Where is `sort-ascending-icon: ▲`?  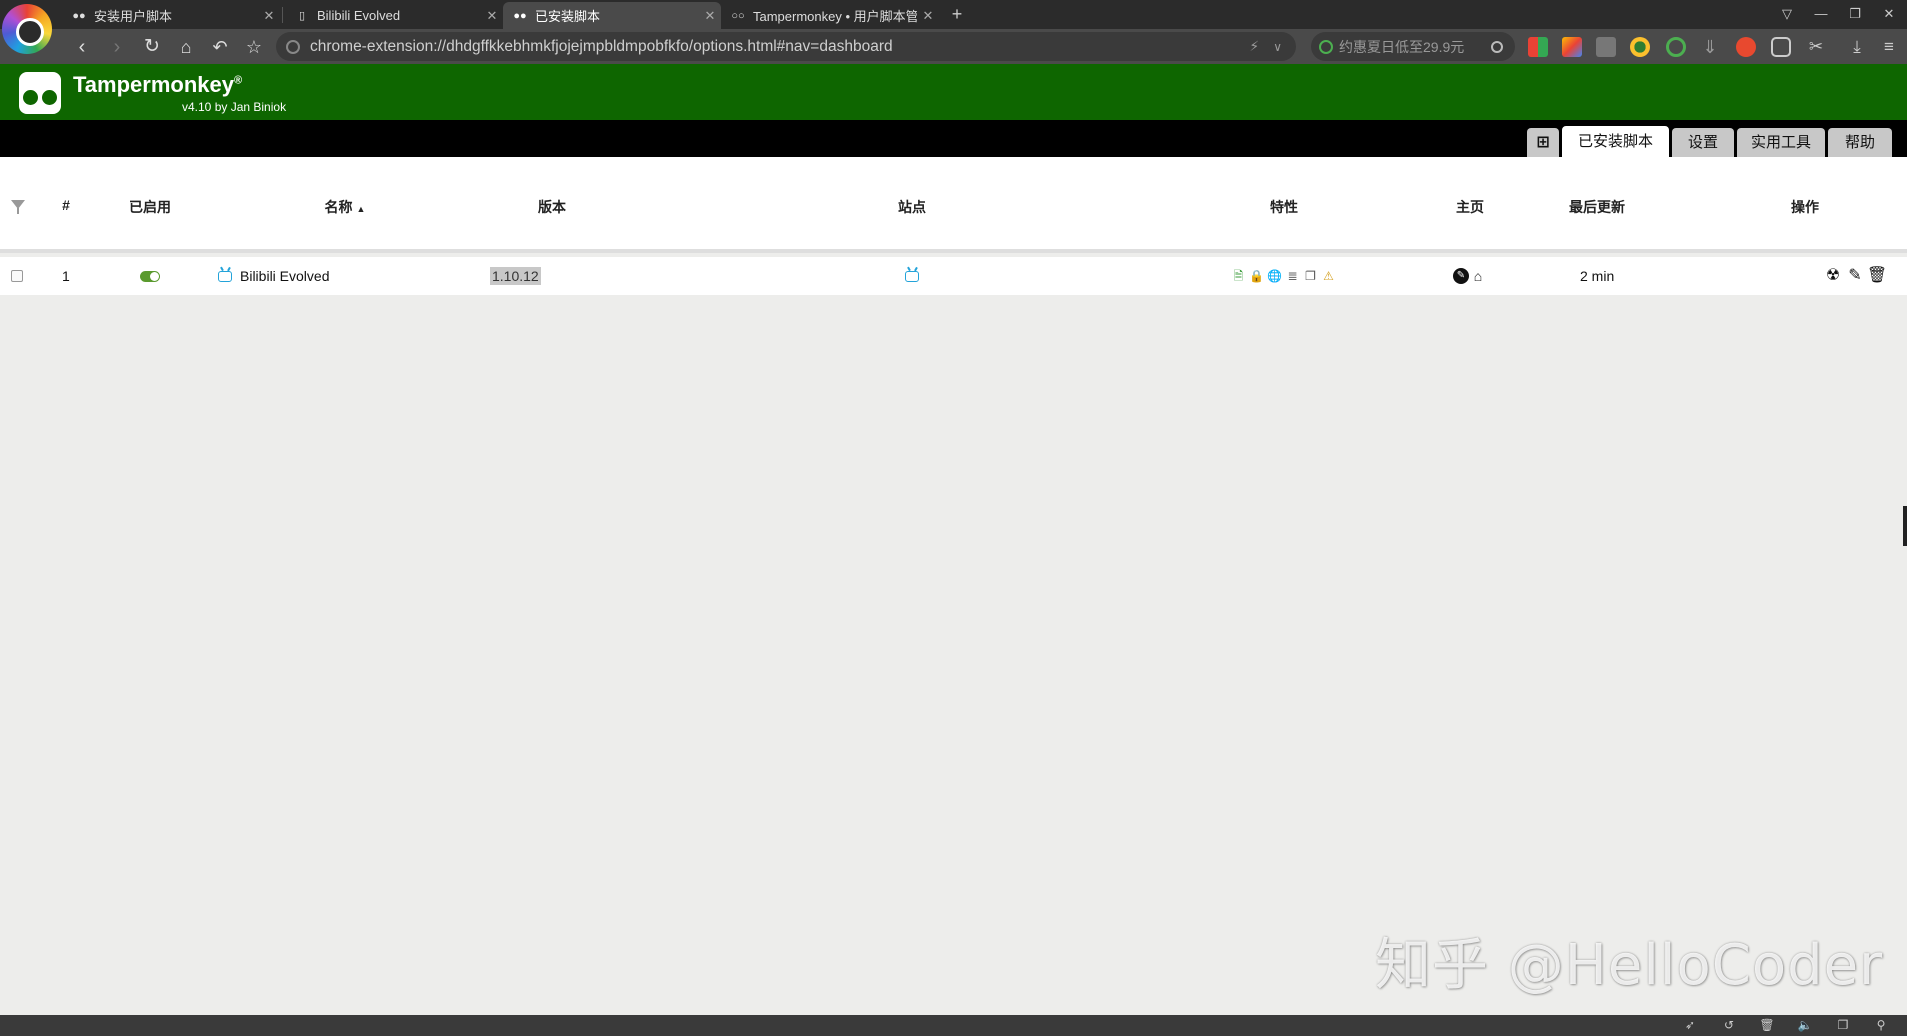
sort-ascending-icon: ▲ is located at coordinates (361, 209).